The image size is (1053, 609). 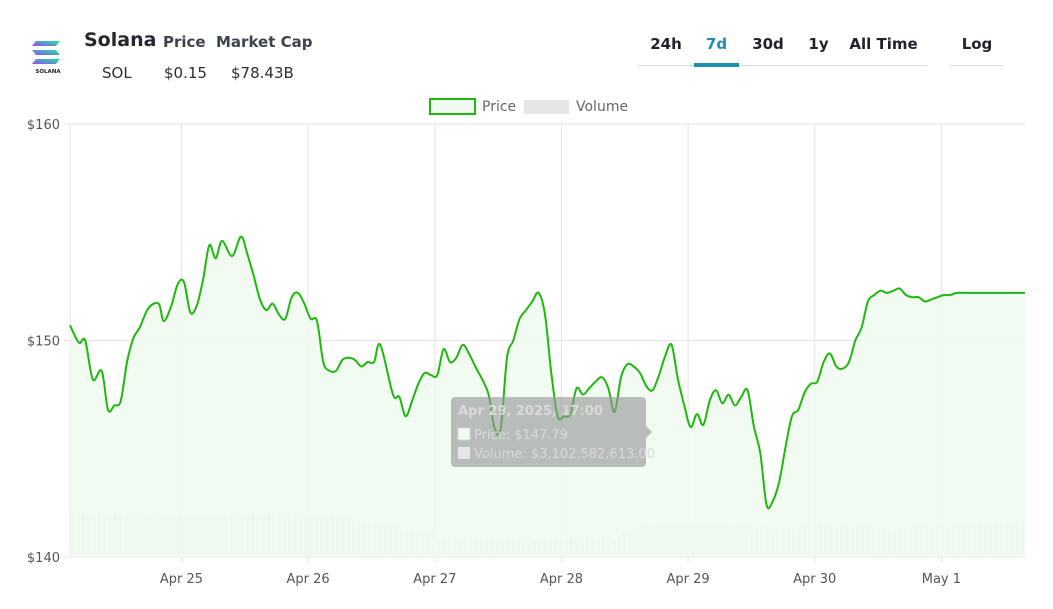 What do you see at coordinates (977, 65) in the screenshot?
I see `log-baseline` at bounding box center [977, 65].